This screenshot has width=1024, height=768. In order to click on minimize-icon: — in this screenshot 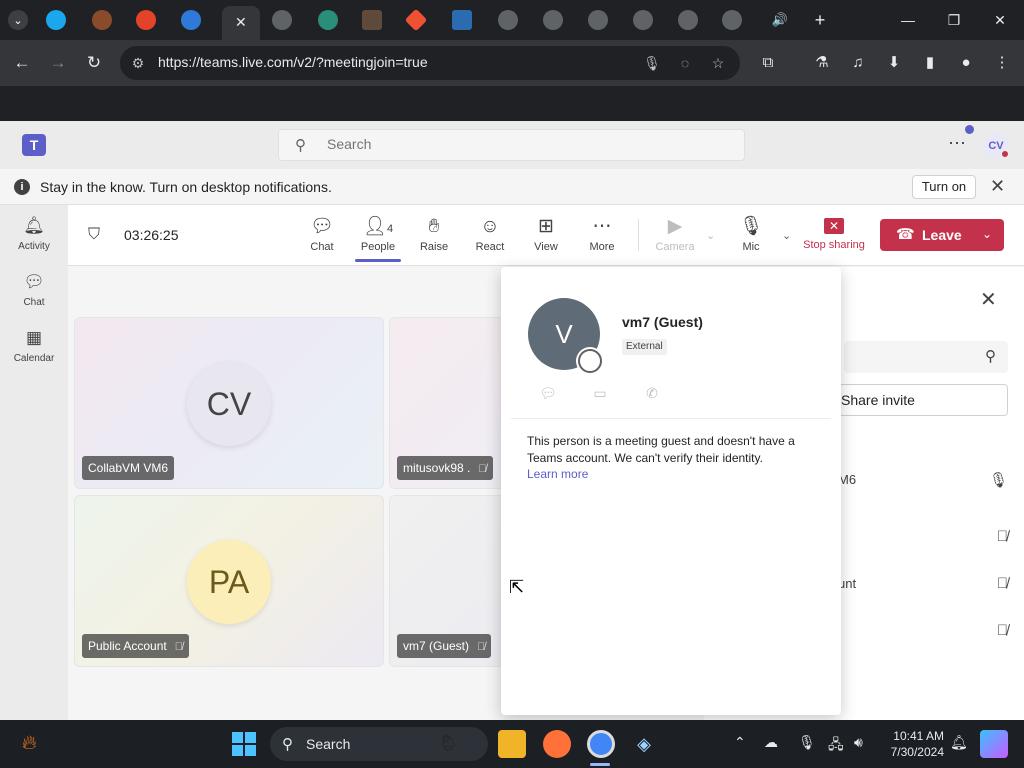, I will do `click(908, 20)`.